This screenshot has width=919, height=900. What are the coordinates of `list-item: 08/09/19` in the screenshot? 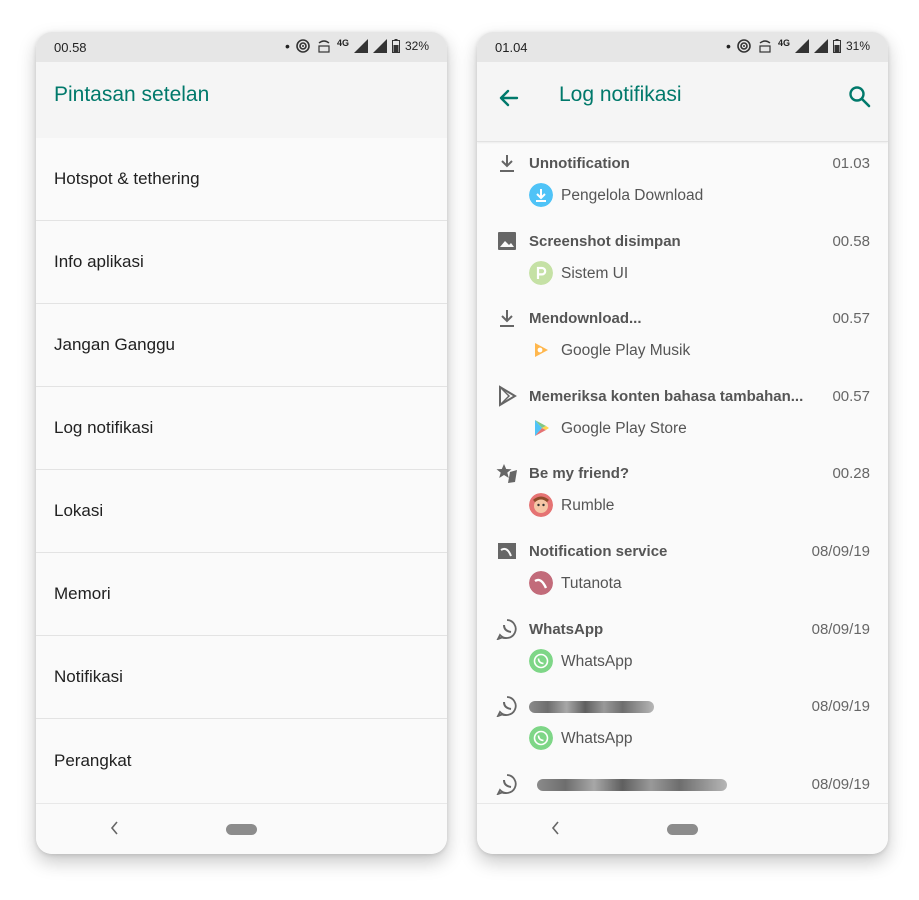 It's located at (682, 783).